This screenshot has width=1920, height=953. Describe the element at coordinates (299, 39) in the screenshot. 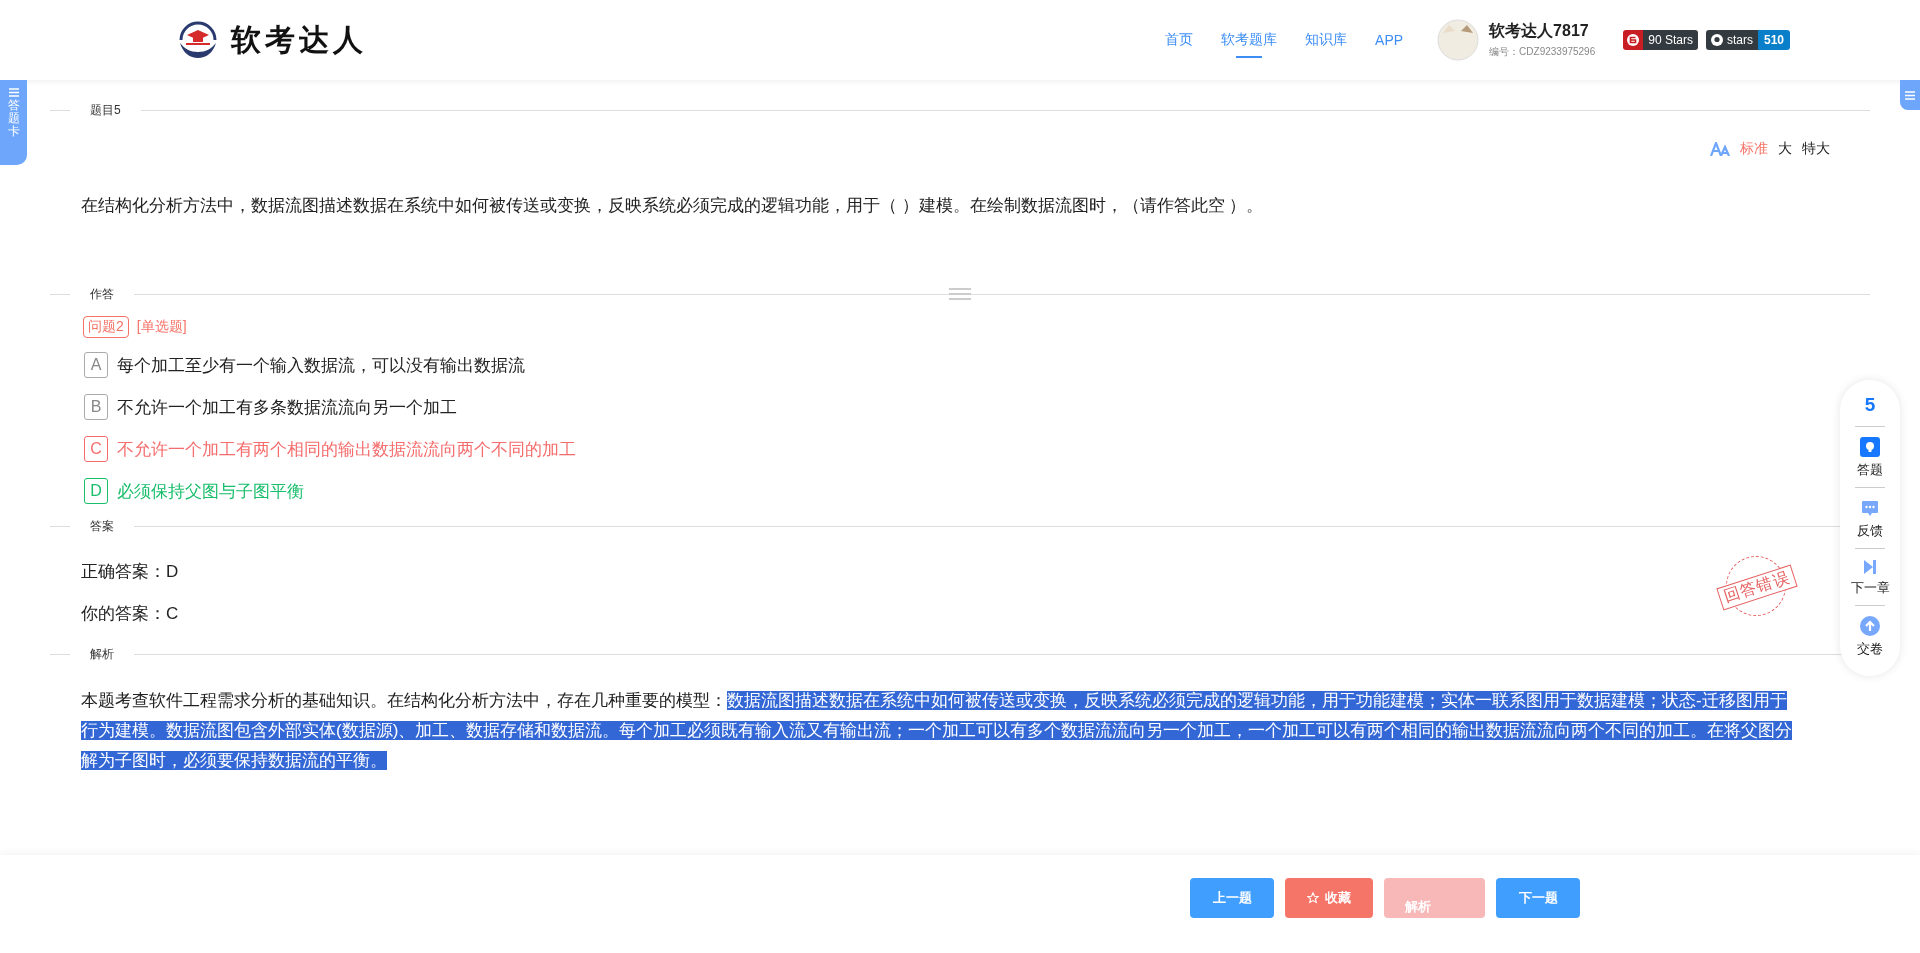

I see `logo-text: 软考达人` at that location.